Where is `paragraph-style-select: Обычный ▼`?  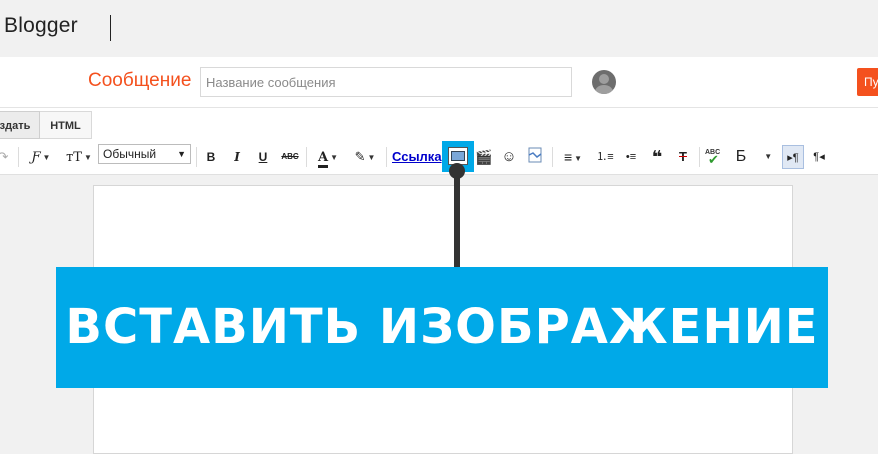 paragraph-style-select: Обычный ▼ is located at coordinates (144, 154).